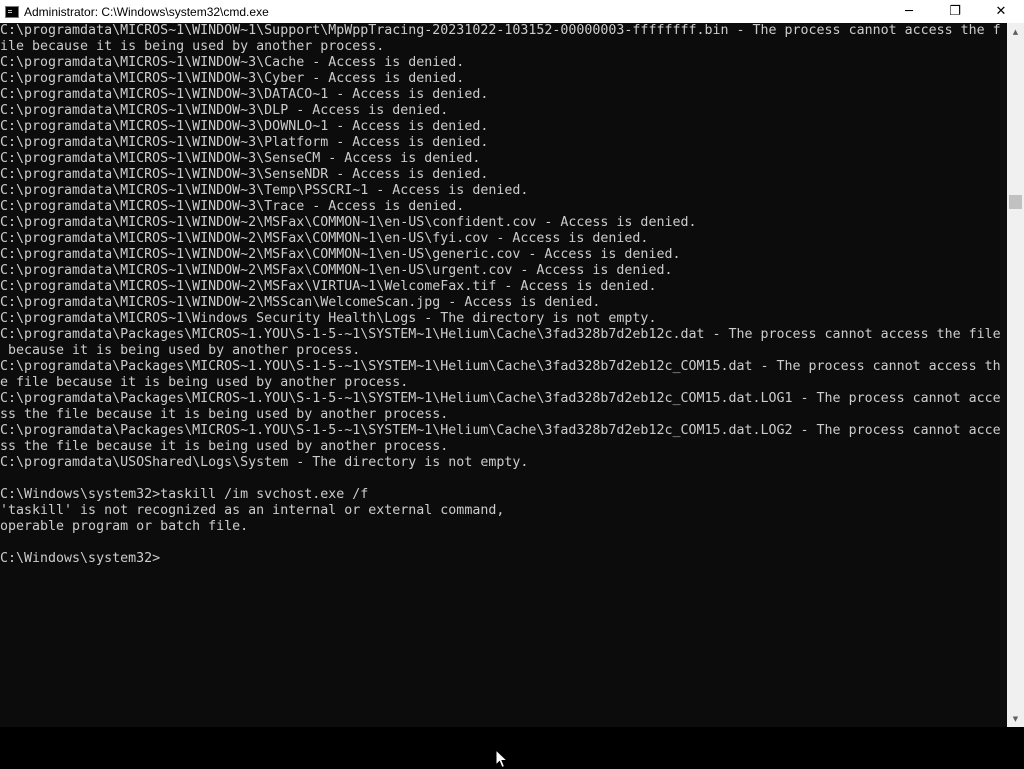 Image resolution: width=1024 pixels, height=769 pixels. I want to click on scroll-up-arrow-icon: ▲, so click(1015, 31).